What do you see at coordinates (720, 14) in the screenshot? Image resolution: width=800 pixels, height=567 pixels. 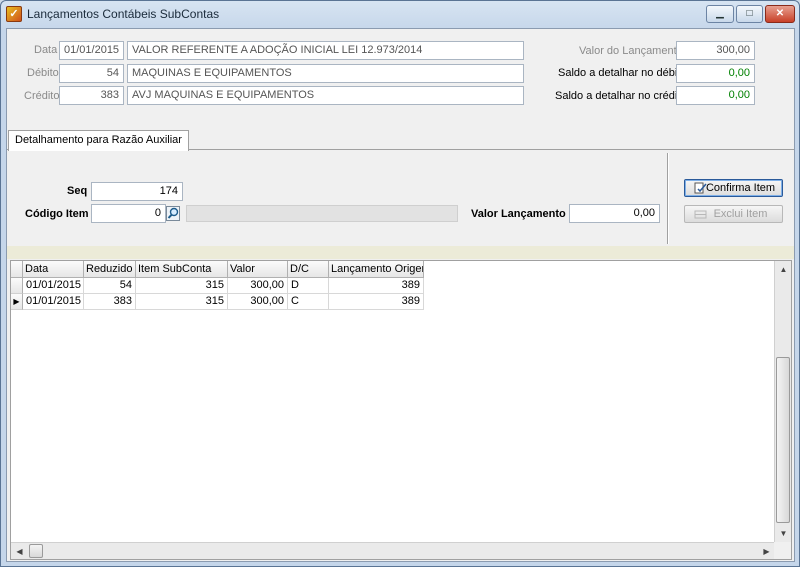 I see `minimize-button: ▁` at bounding box center [720, 14].